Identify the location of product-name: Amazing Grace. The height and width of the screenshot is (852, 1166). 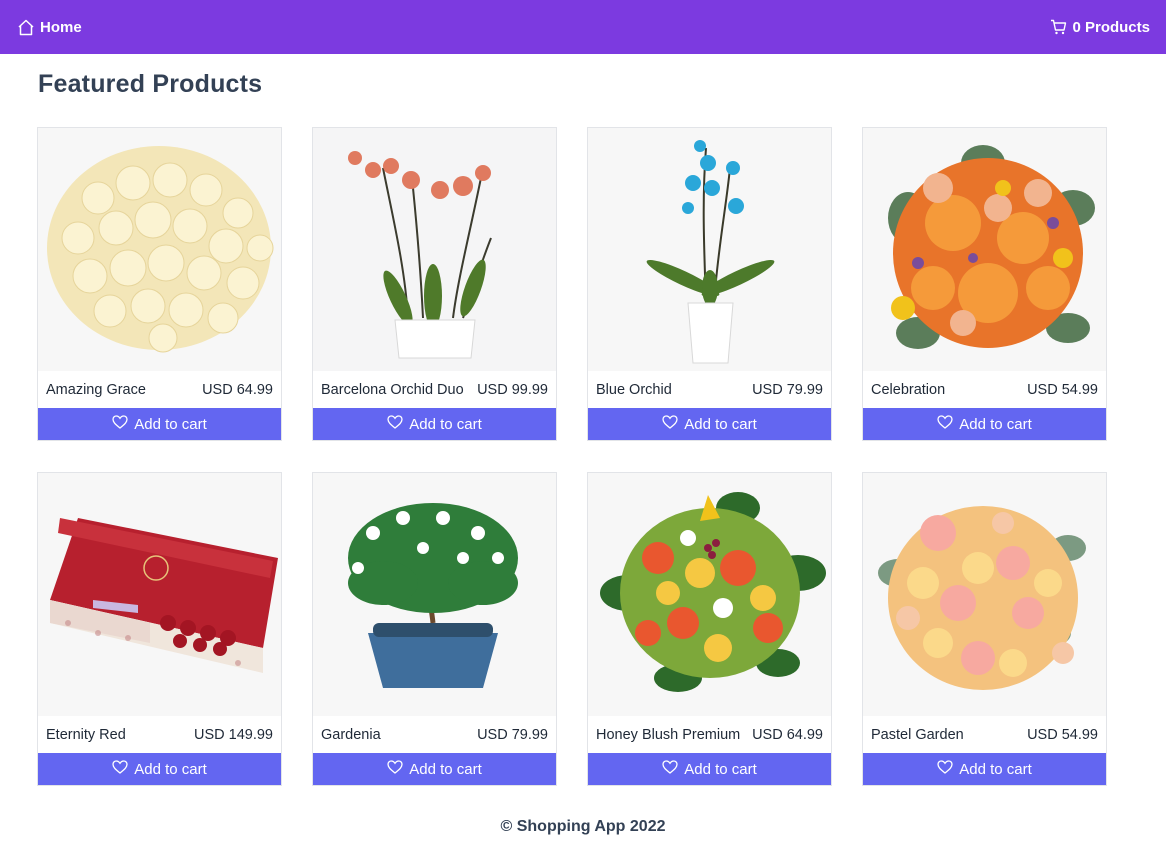
(96, 389).